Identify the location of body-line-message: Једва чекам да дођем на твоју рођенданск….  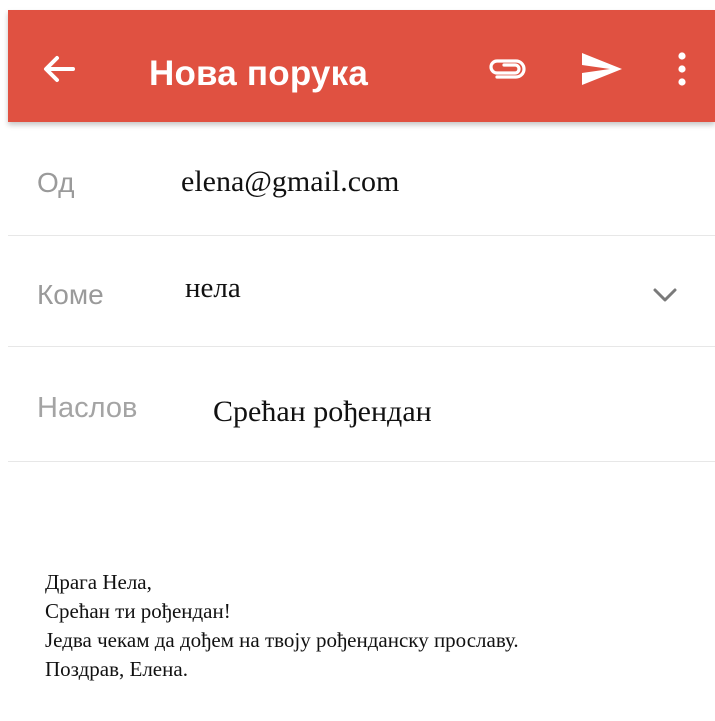
(282, 640).